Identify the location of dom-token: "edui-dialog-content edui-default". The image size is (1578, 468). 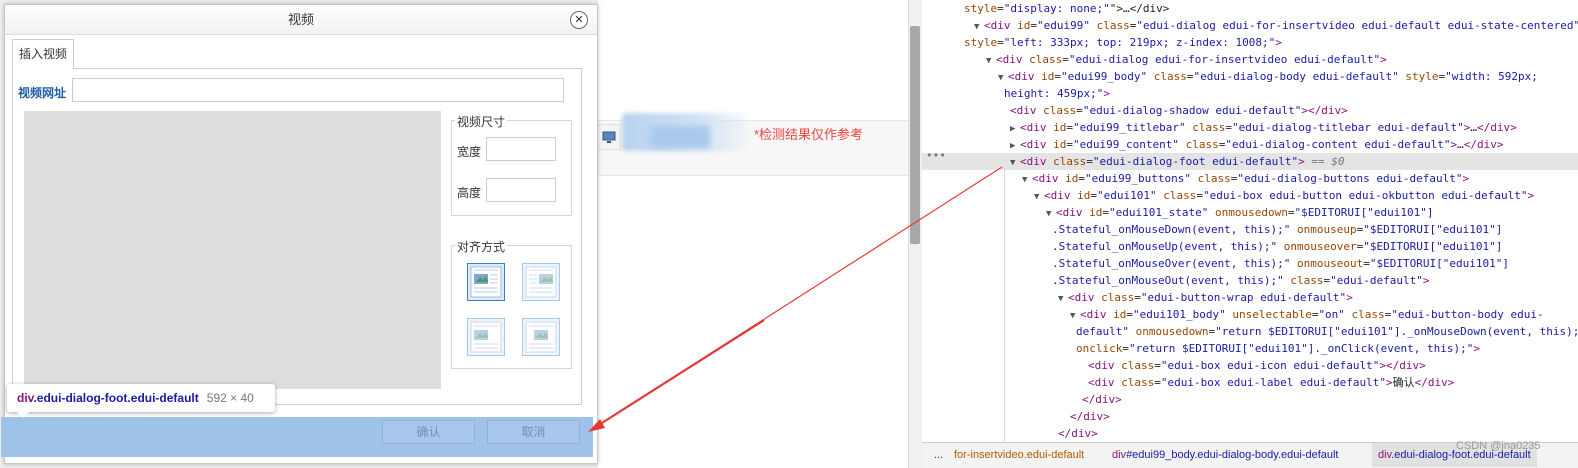
(1338, 144).